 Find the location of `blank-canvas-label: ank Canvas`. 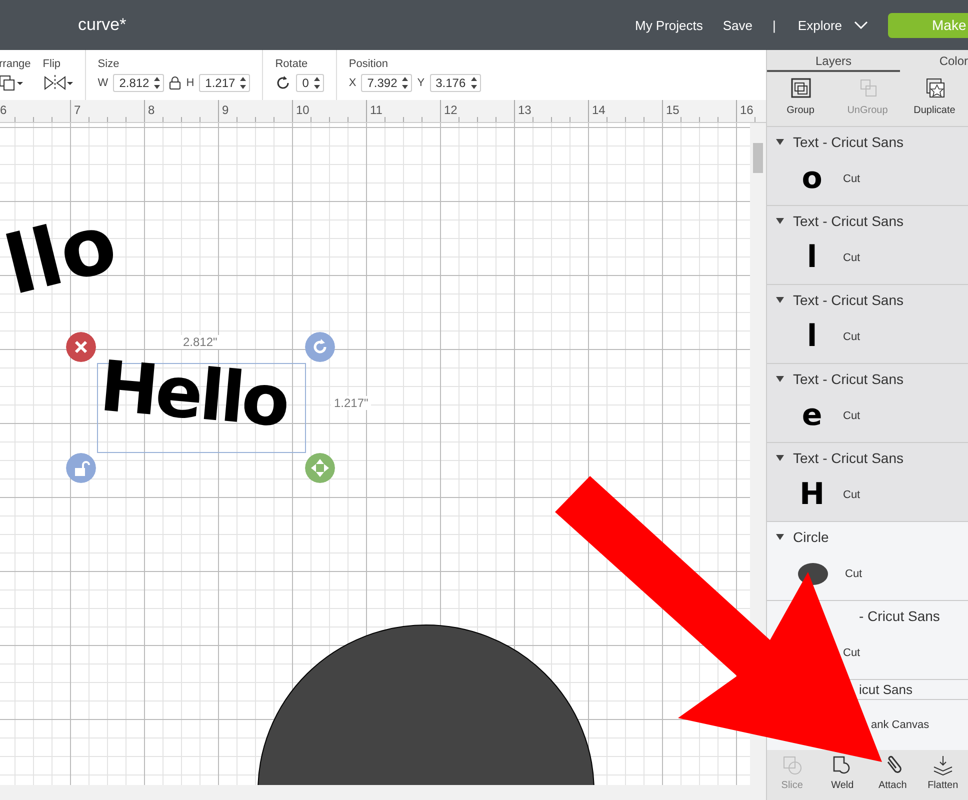

blank-canvas-label: ank Canvas is located at coordinates (900, 725).